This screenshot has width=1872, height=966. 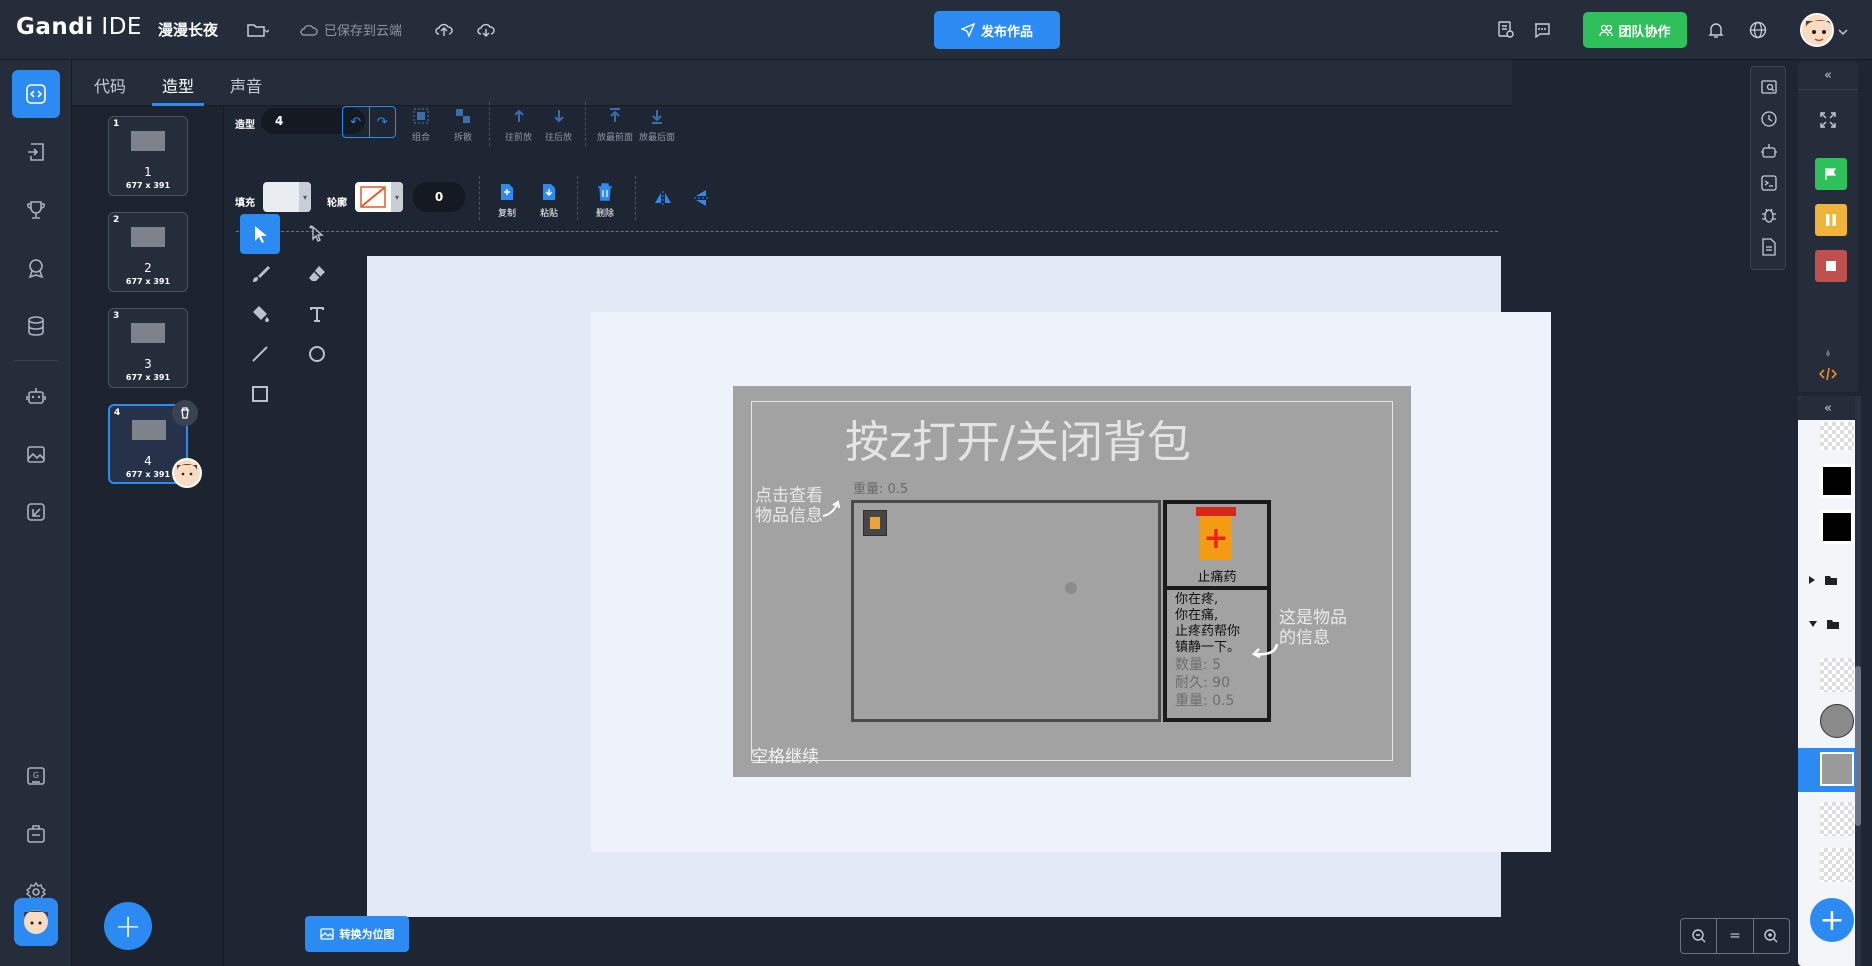 What do you see at coordinates (178, 85) in the screenshot?
I see `tab-costumes: 造型` at bounding box center [178, 85].